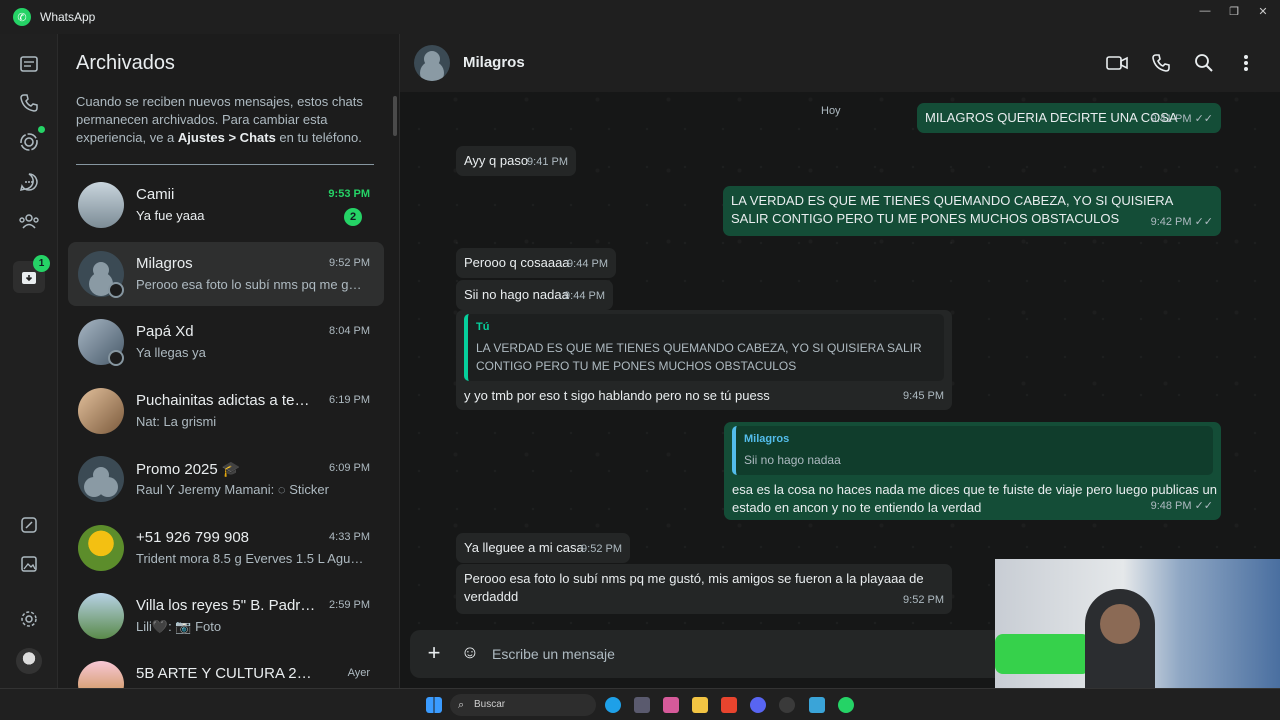 Image resolution: width=1280 pixels, height=720 pixels. Describe the element at coordinates (29, 525) in the screenshot. I see `starred-nav-button` at that location.